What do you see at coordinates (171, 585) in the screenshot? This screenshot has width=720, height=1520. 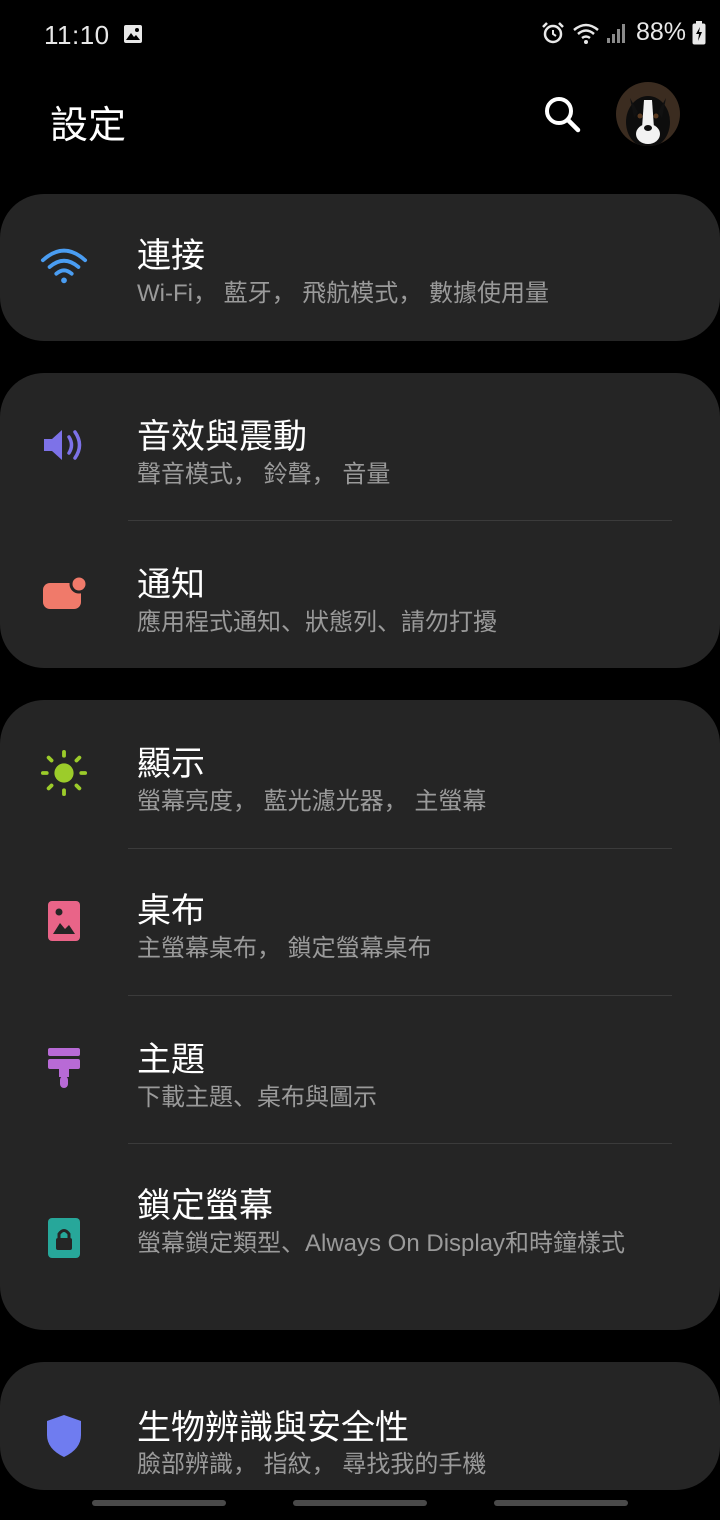 I see `settings-item-title: 通知` at bounding box center [171, 585].